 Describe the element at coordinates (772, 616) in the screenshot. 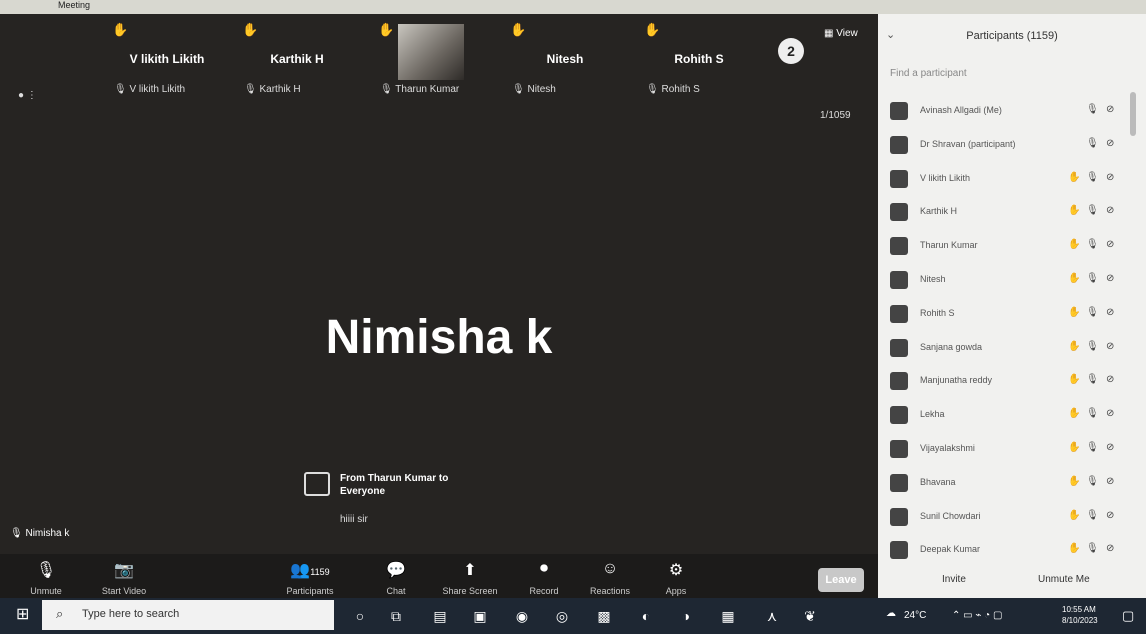

I see `pdf-icon: ⋏` at that location.